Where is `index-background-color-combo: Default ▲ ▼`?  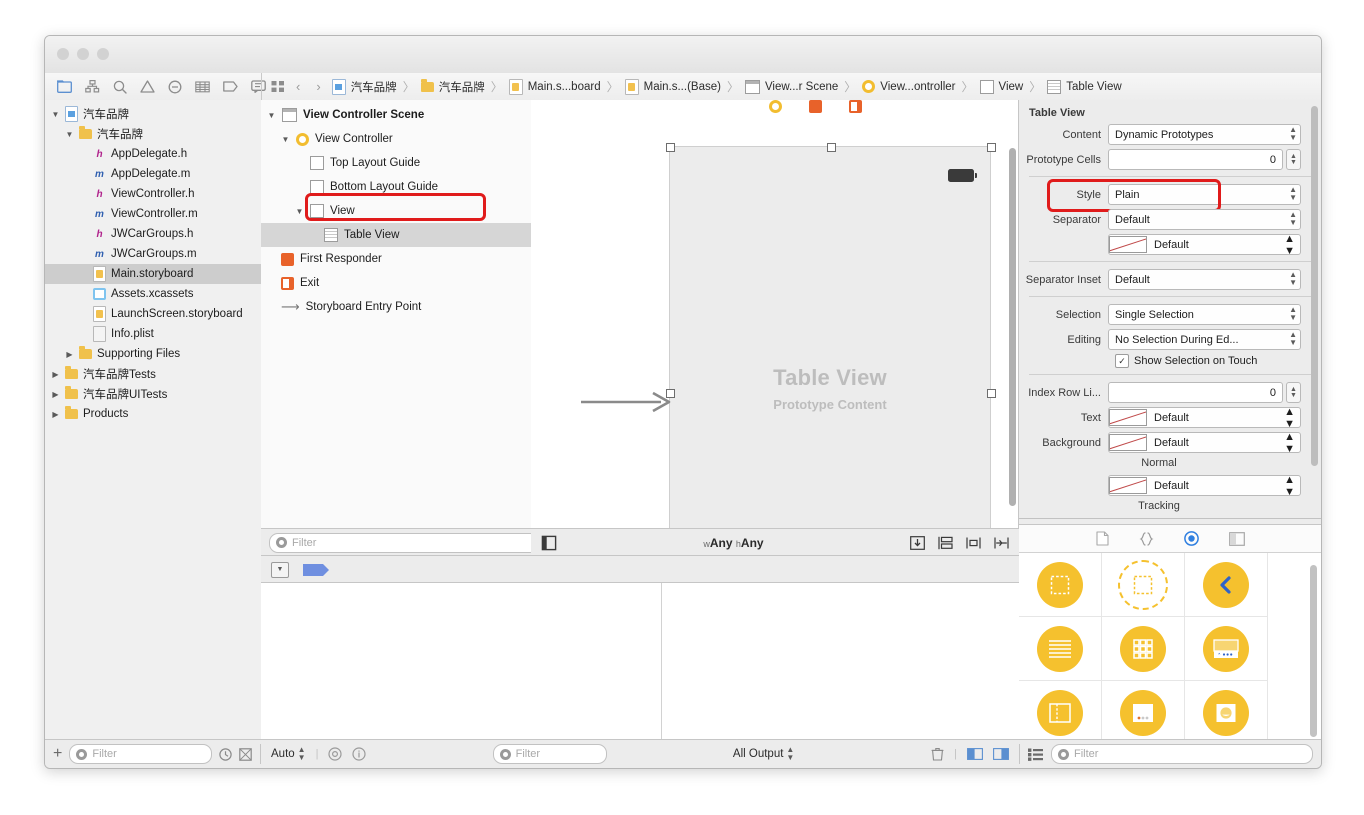
index-background-color-combo: Default ▲ ▼ is located at coordinates (1204, 442).